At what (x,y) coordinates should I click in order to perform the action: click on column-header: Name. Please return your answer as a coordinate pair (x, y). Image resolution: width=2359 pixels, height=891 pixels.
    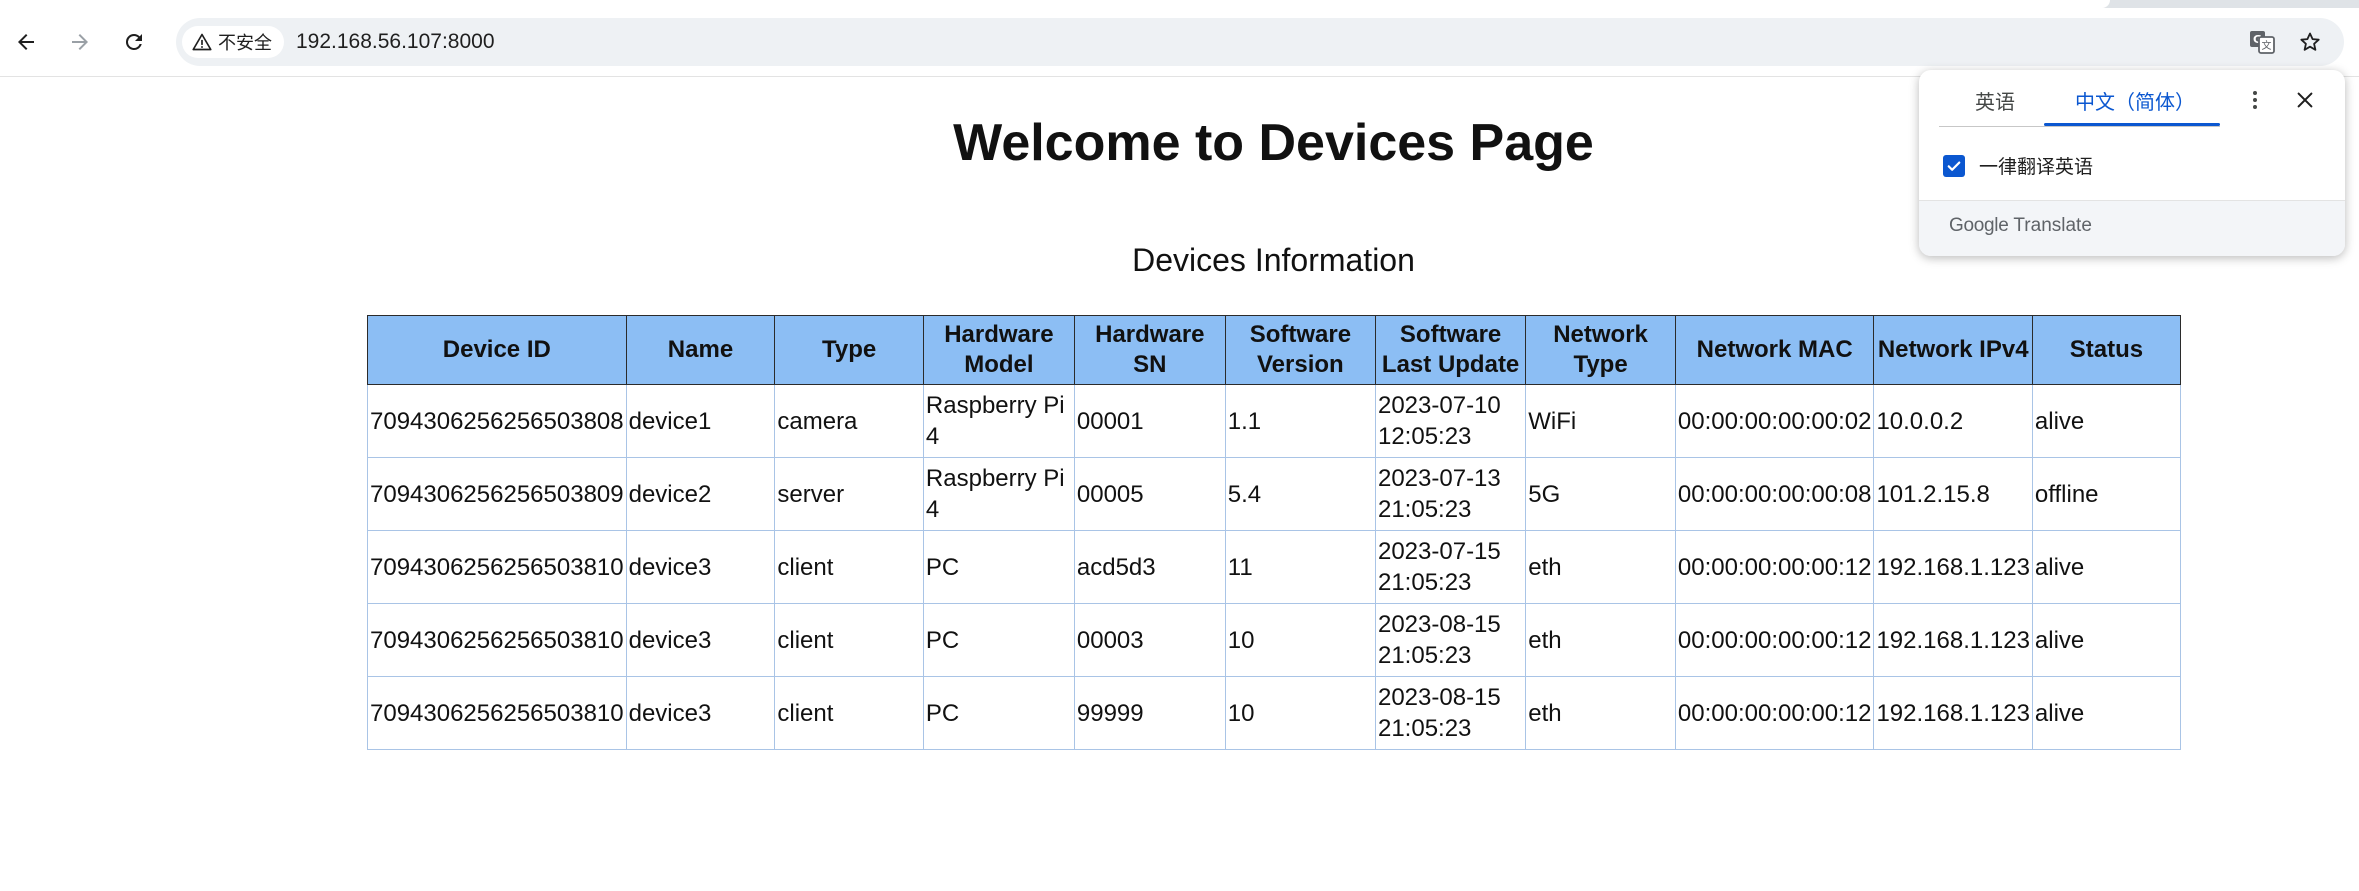
    Looking at the image, I should click on (700, 350).